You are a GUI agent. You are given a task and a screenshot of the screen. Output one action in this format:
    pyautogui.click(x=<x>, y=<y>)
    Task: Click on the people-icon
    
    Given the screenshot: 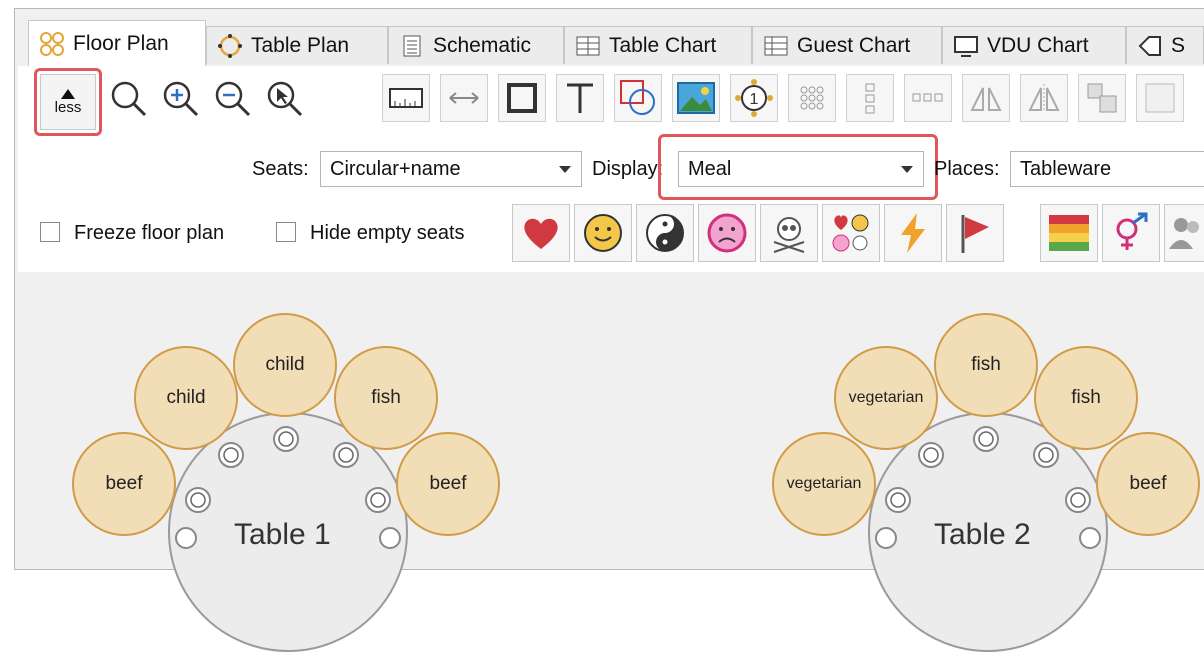 What is the action you would take?
    pyautogui.click(x=1183, y=233)
    